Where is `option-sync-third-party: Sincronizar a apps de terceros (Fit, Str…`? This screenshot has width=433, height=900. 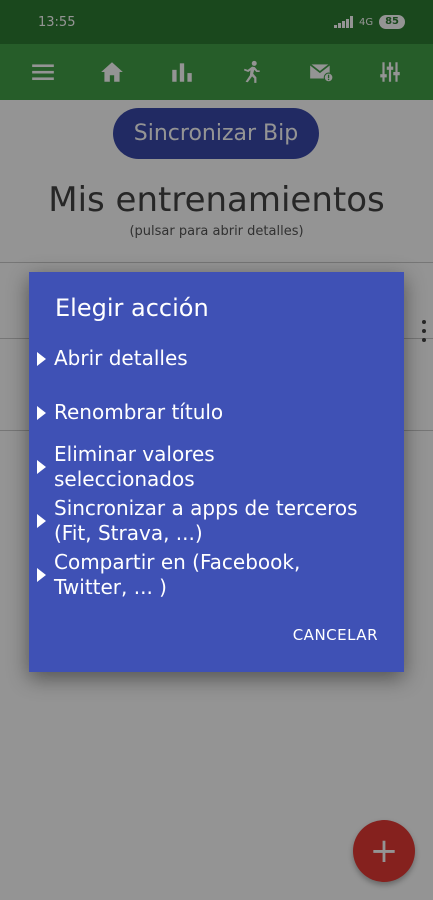 option-sync-third-party: Sincronizar a apps de terceros (Fit, Str… is located at coordinates (217, 521).